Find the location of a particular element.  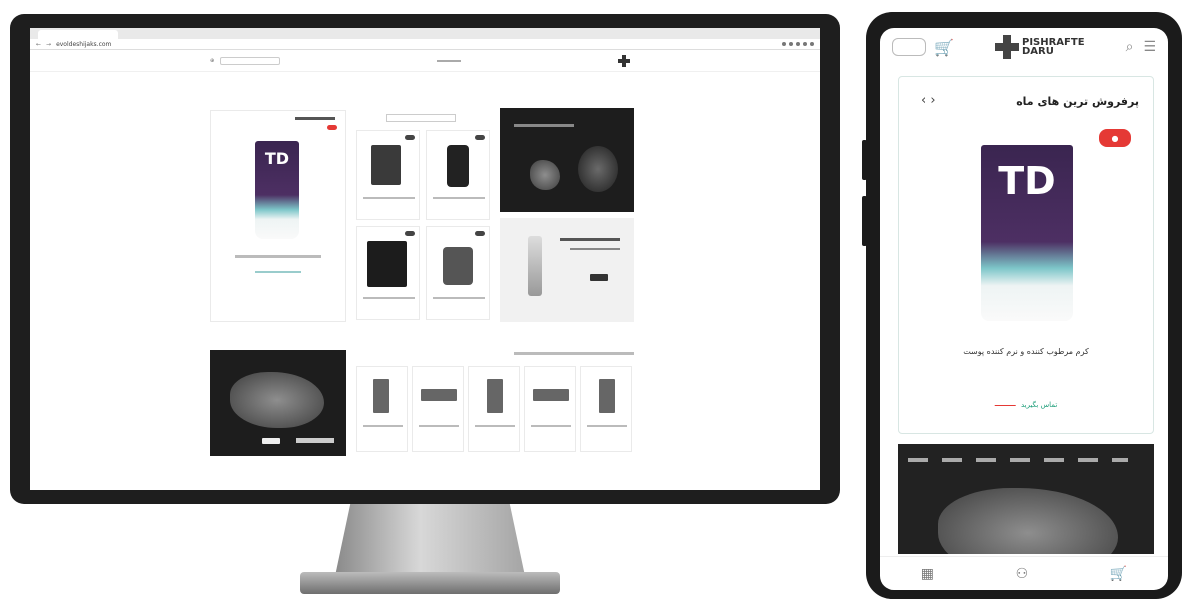

logo-text: PISHRAFTE DARU is located at coordinates (1053, 47).